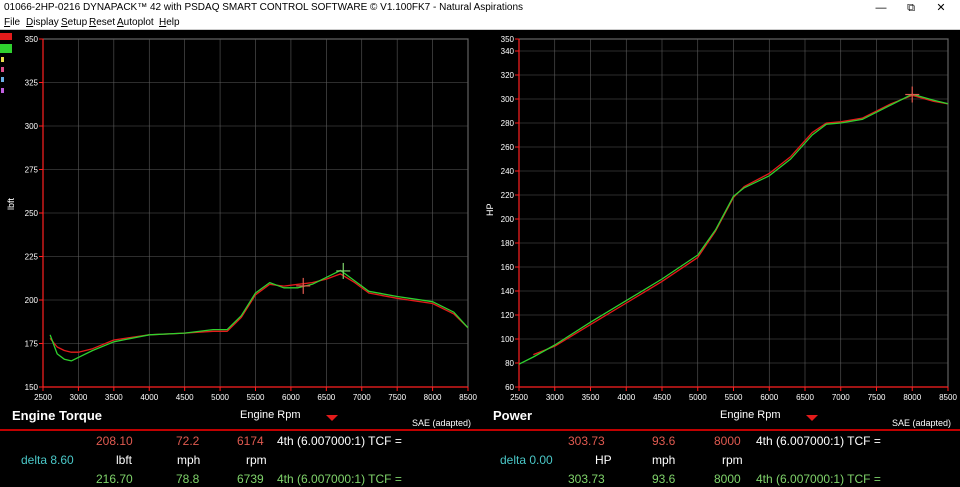  What do you see at coordinates (32, 126) in the screenshot?
I see `torque-y-tick-label: 300` at bounding box center [32, 126].